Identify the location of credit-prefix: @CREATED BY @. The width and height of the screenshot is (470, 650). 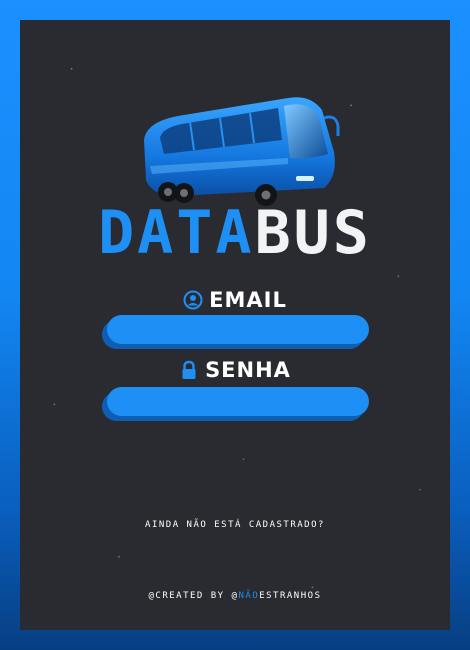
(193, 596).